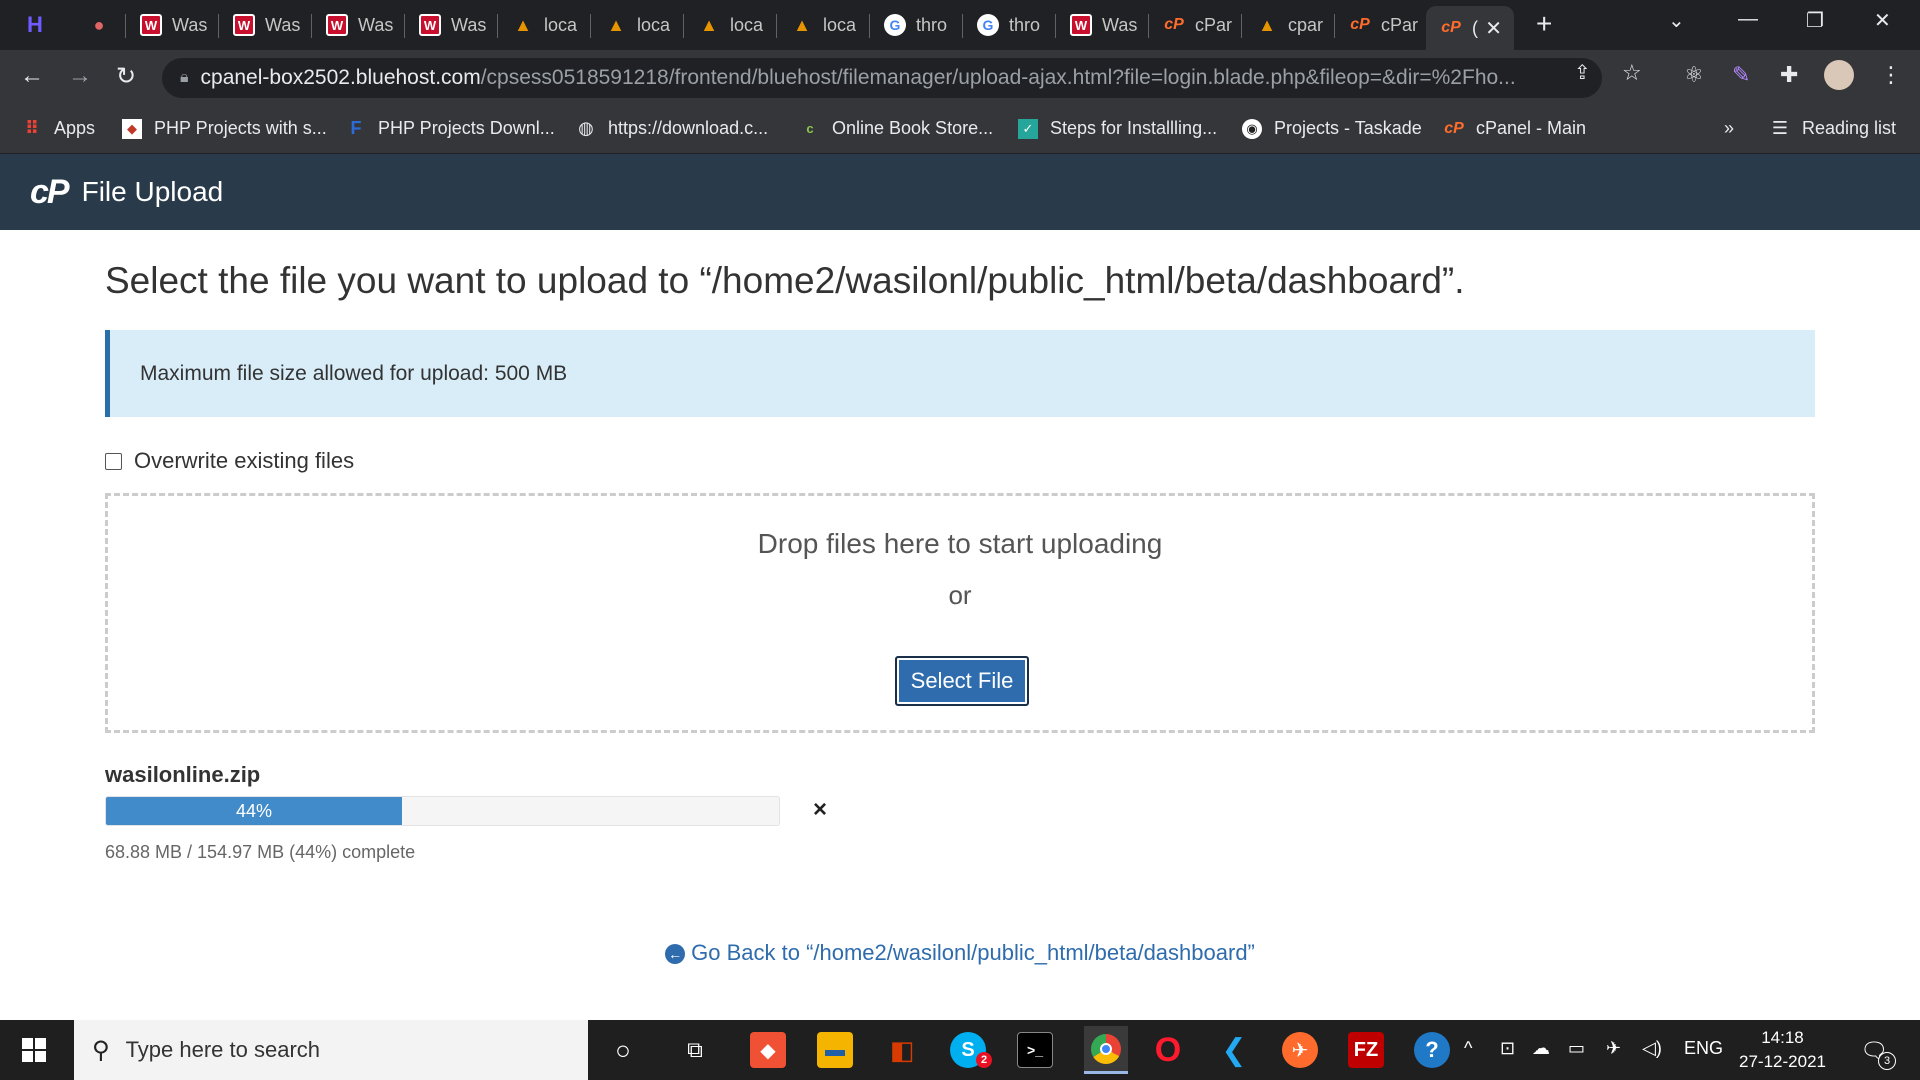  I want to click on taskbar-search: ⚲ Type here to search, so click(331, 1050).